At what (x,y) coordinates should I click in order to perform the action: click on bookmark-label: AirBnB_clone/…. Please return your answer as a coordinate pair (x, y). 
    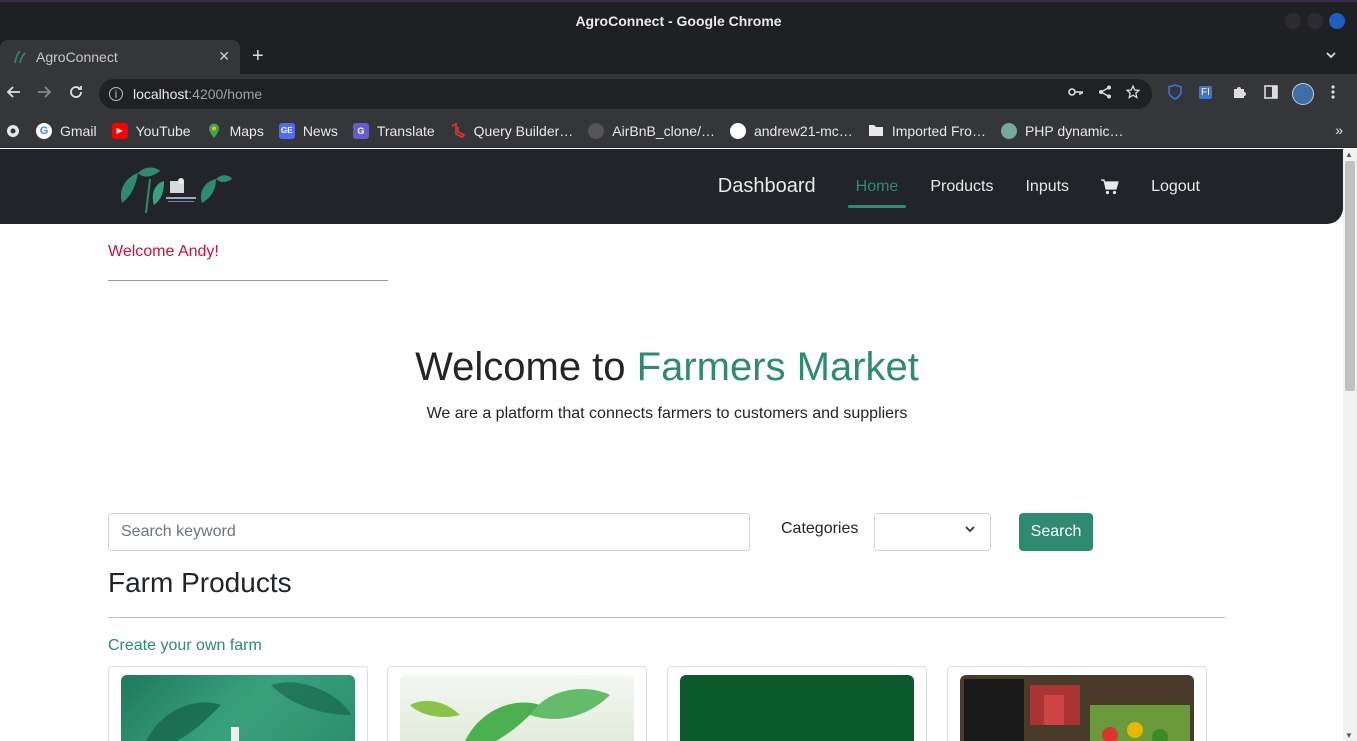
    Looking at the image, I should click on (663, 130).